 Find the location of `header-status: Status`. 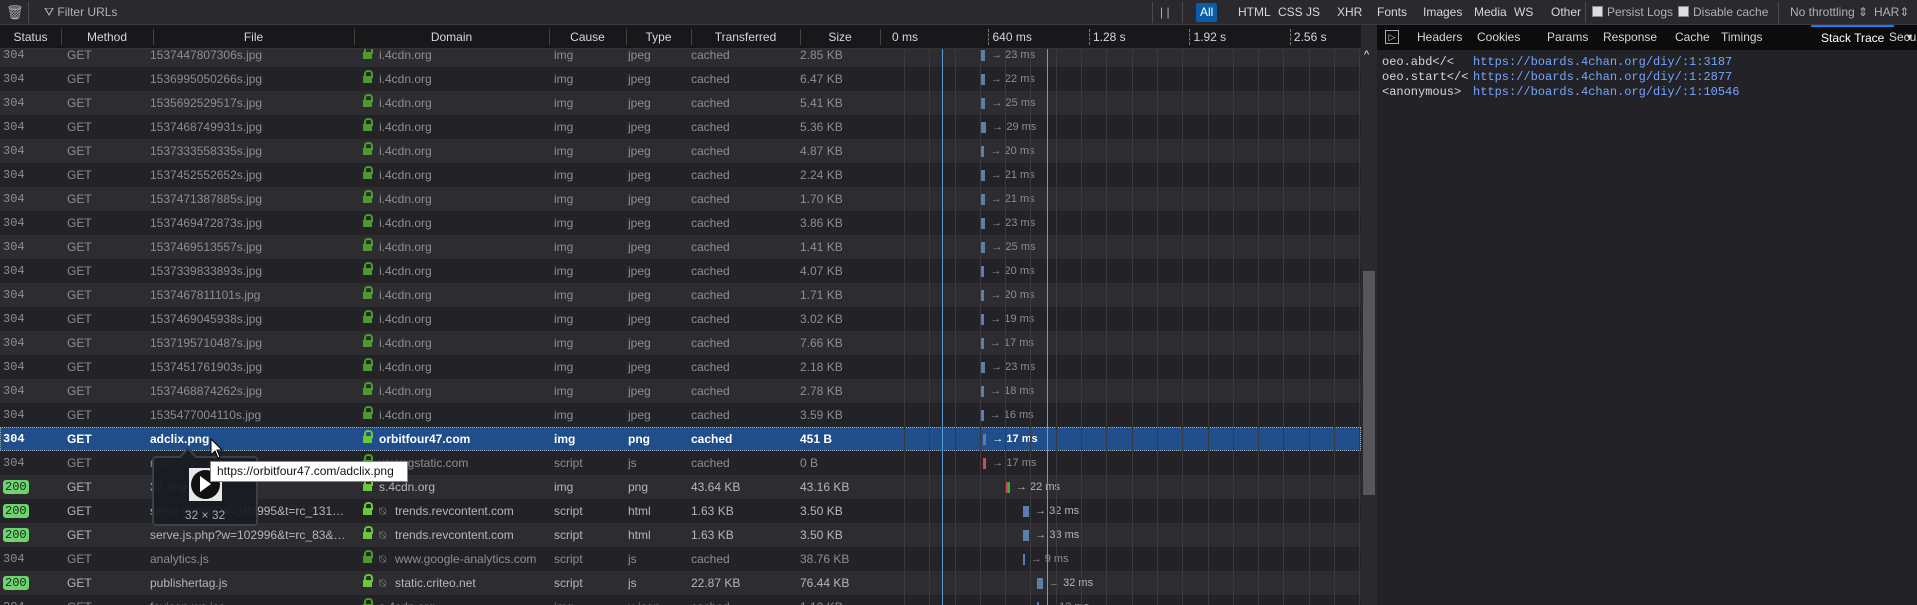

header-status: Status is located at coordinates (30, 37).